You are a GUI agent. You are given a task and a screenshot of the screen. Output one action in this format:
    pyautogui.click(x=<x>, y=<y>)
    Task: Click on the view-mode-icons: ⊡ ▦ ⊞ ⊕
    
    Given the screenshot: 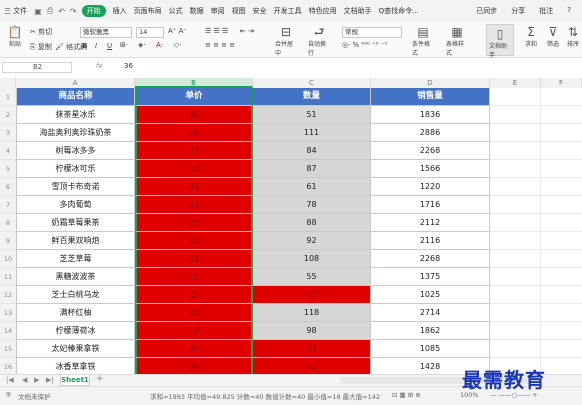 What is the action you would take?
    pyautogui.click(x=406, y=395)
    